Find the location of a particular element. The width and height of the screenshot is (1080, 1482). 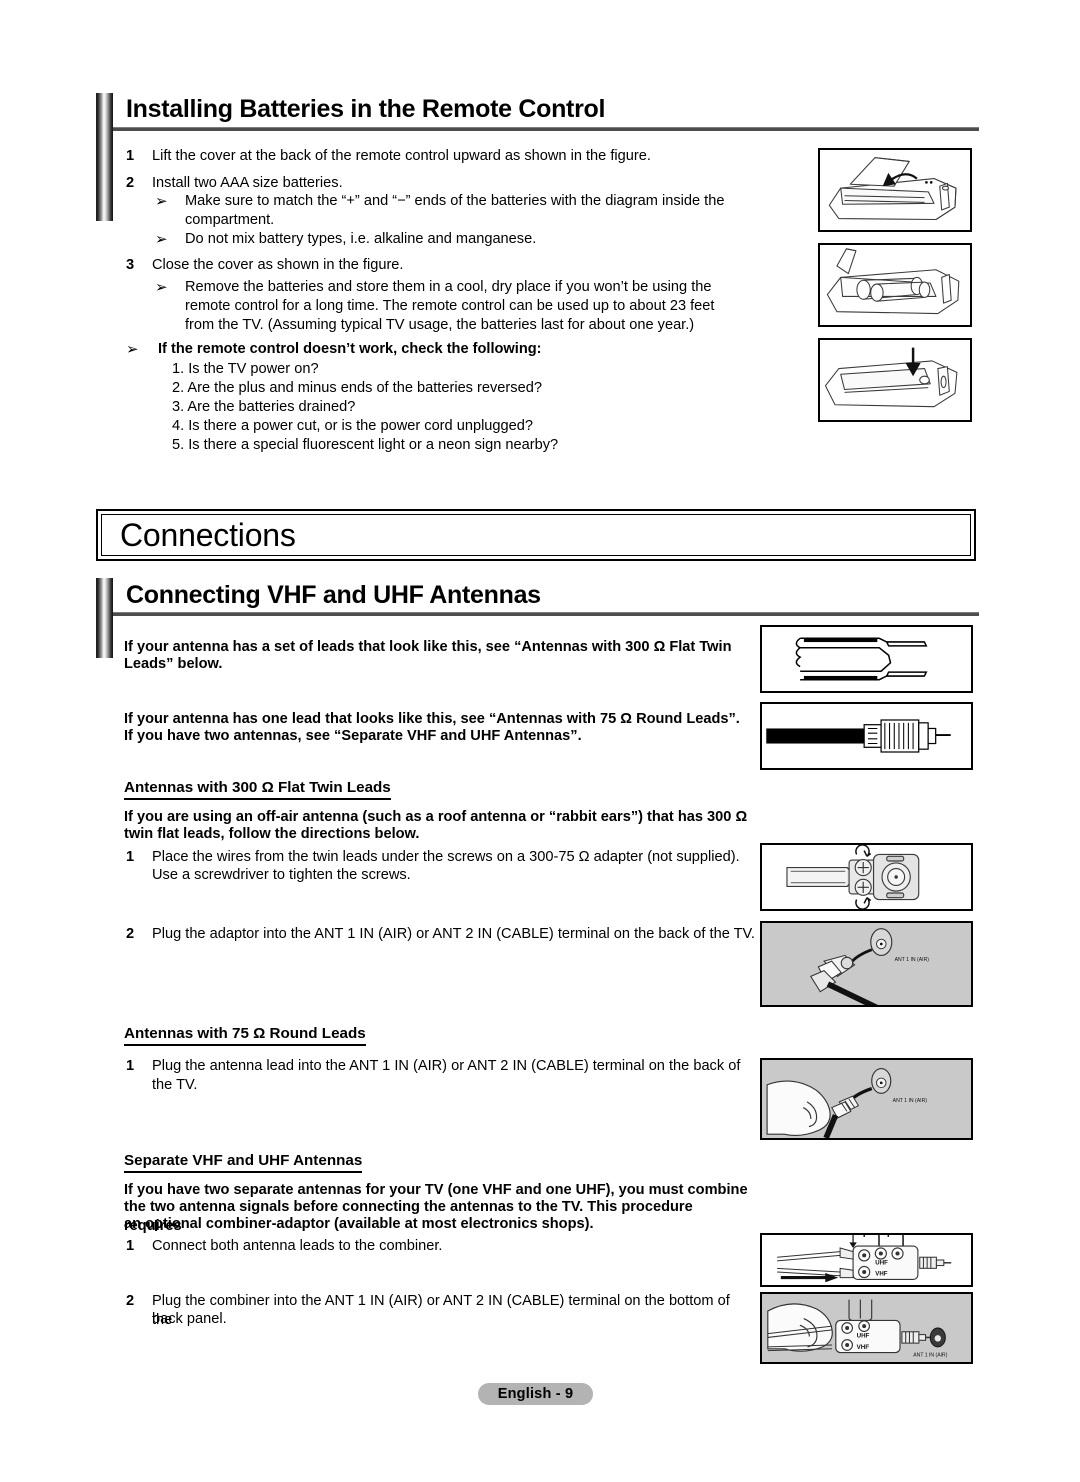

figure-remote-batteries is located at coordinates (895, 285).